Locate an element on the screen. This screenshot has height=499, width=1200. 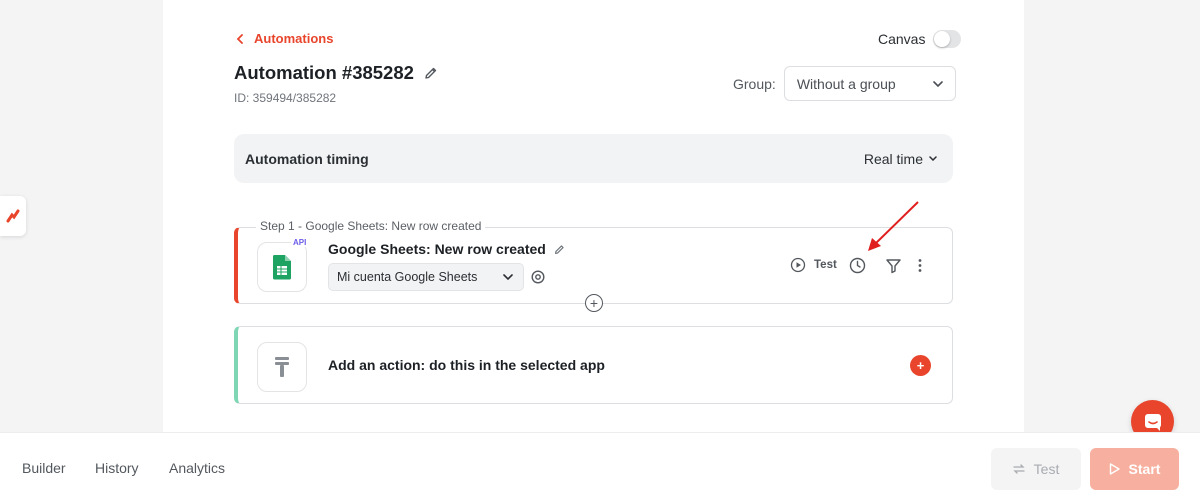
text-tool-icon is located at coordinates (282, 367).